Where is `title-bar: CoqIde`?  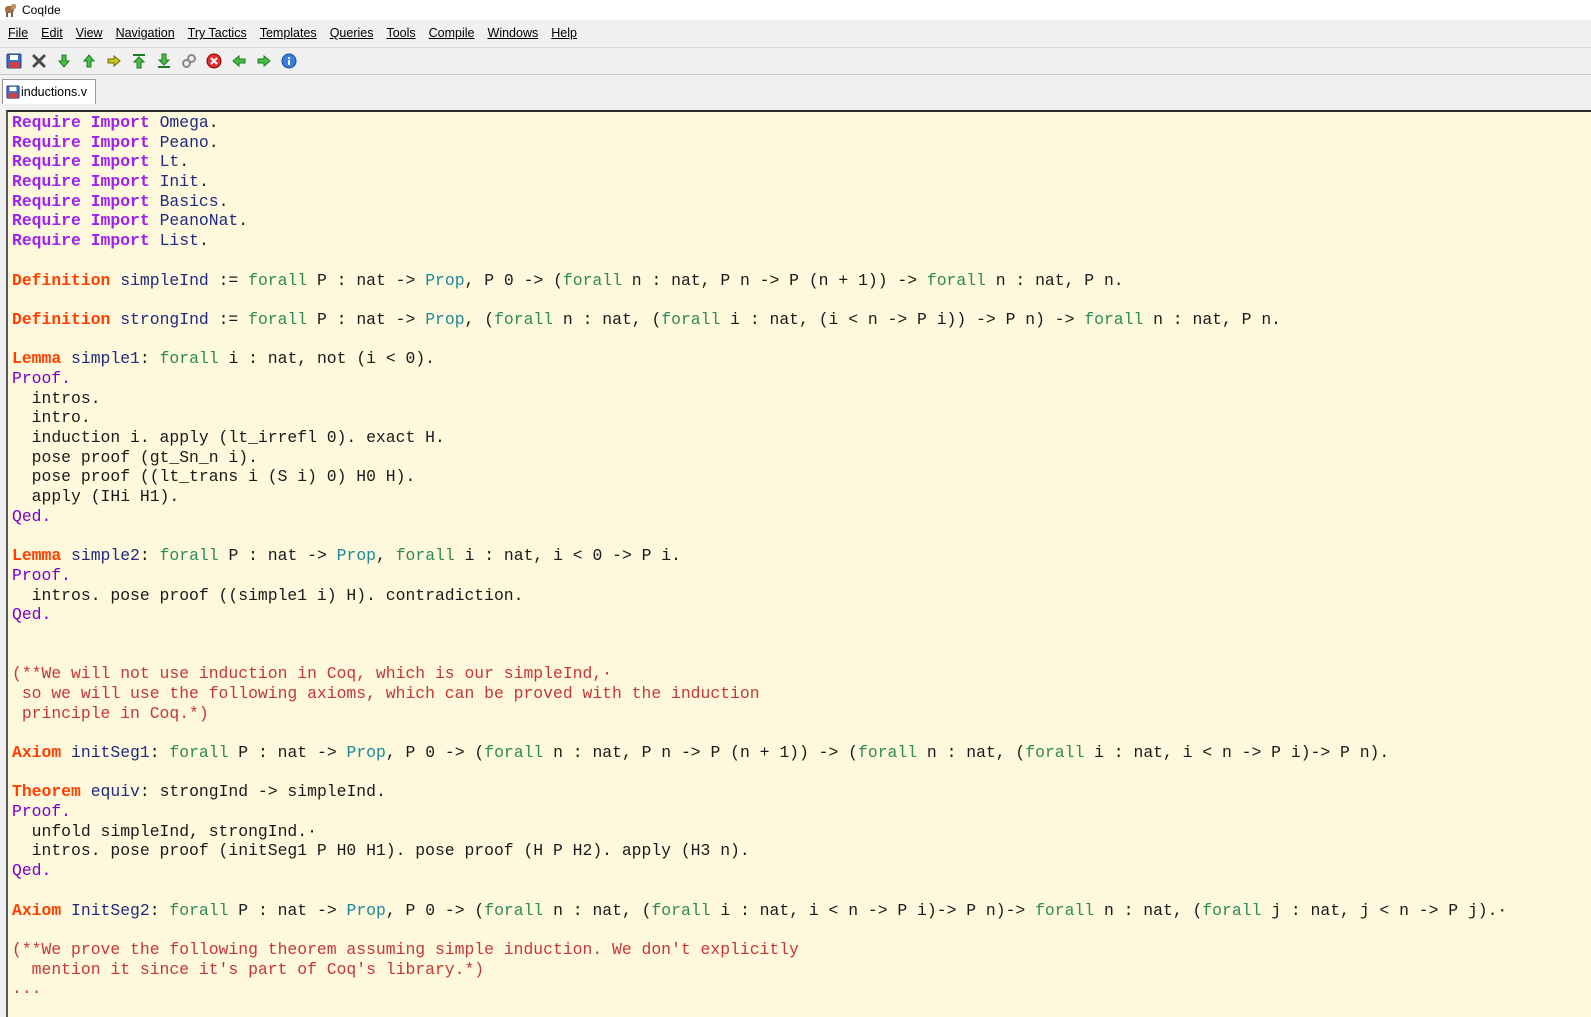 title-bar: CoqIde is located at coordinates (795, 10).